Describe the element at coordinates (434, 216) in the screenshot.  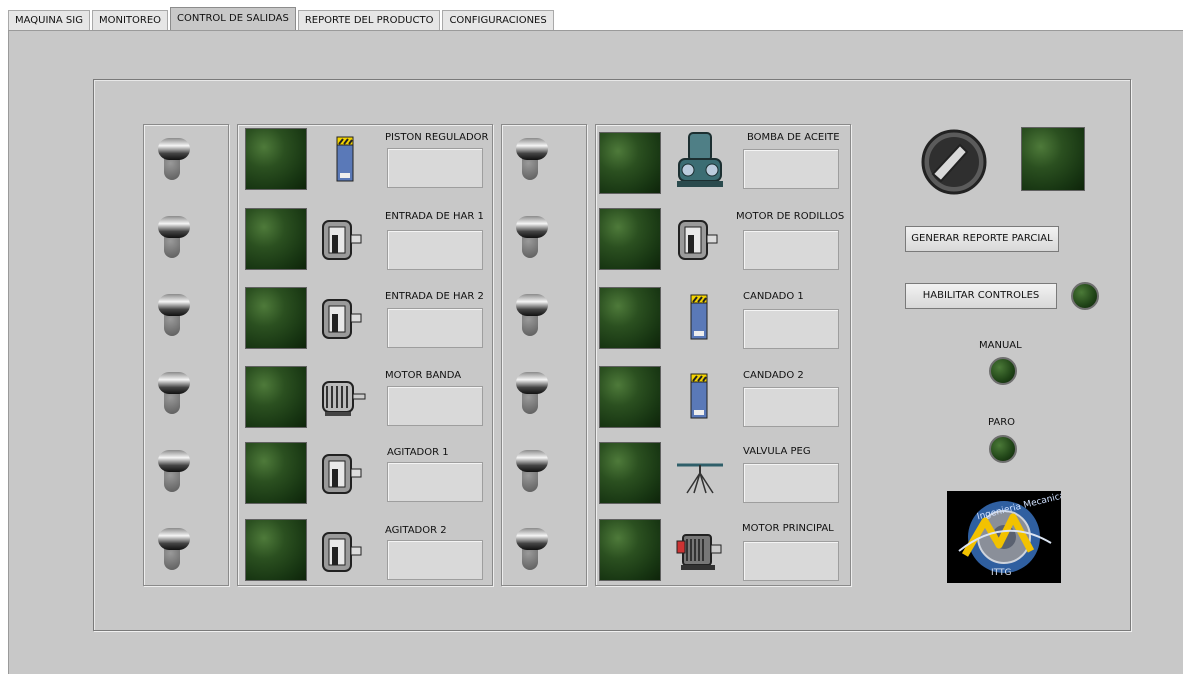
I see `output-label-entrada-har-1: ENTRADA DE HAR 1` at that location.